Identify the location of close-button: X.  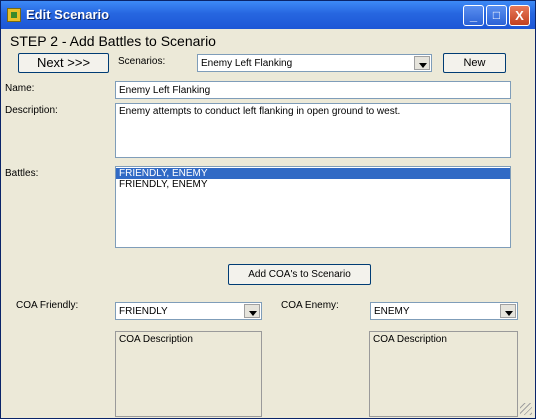
(519, 15).